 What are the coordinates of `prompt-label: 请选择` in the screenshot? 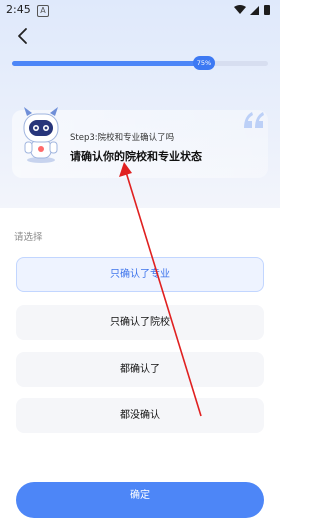 It's located at (28, 237).